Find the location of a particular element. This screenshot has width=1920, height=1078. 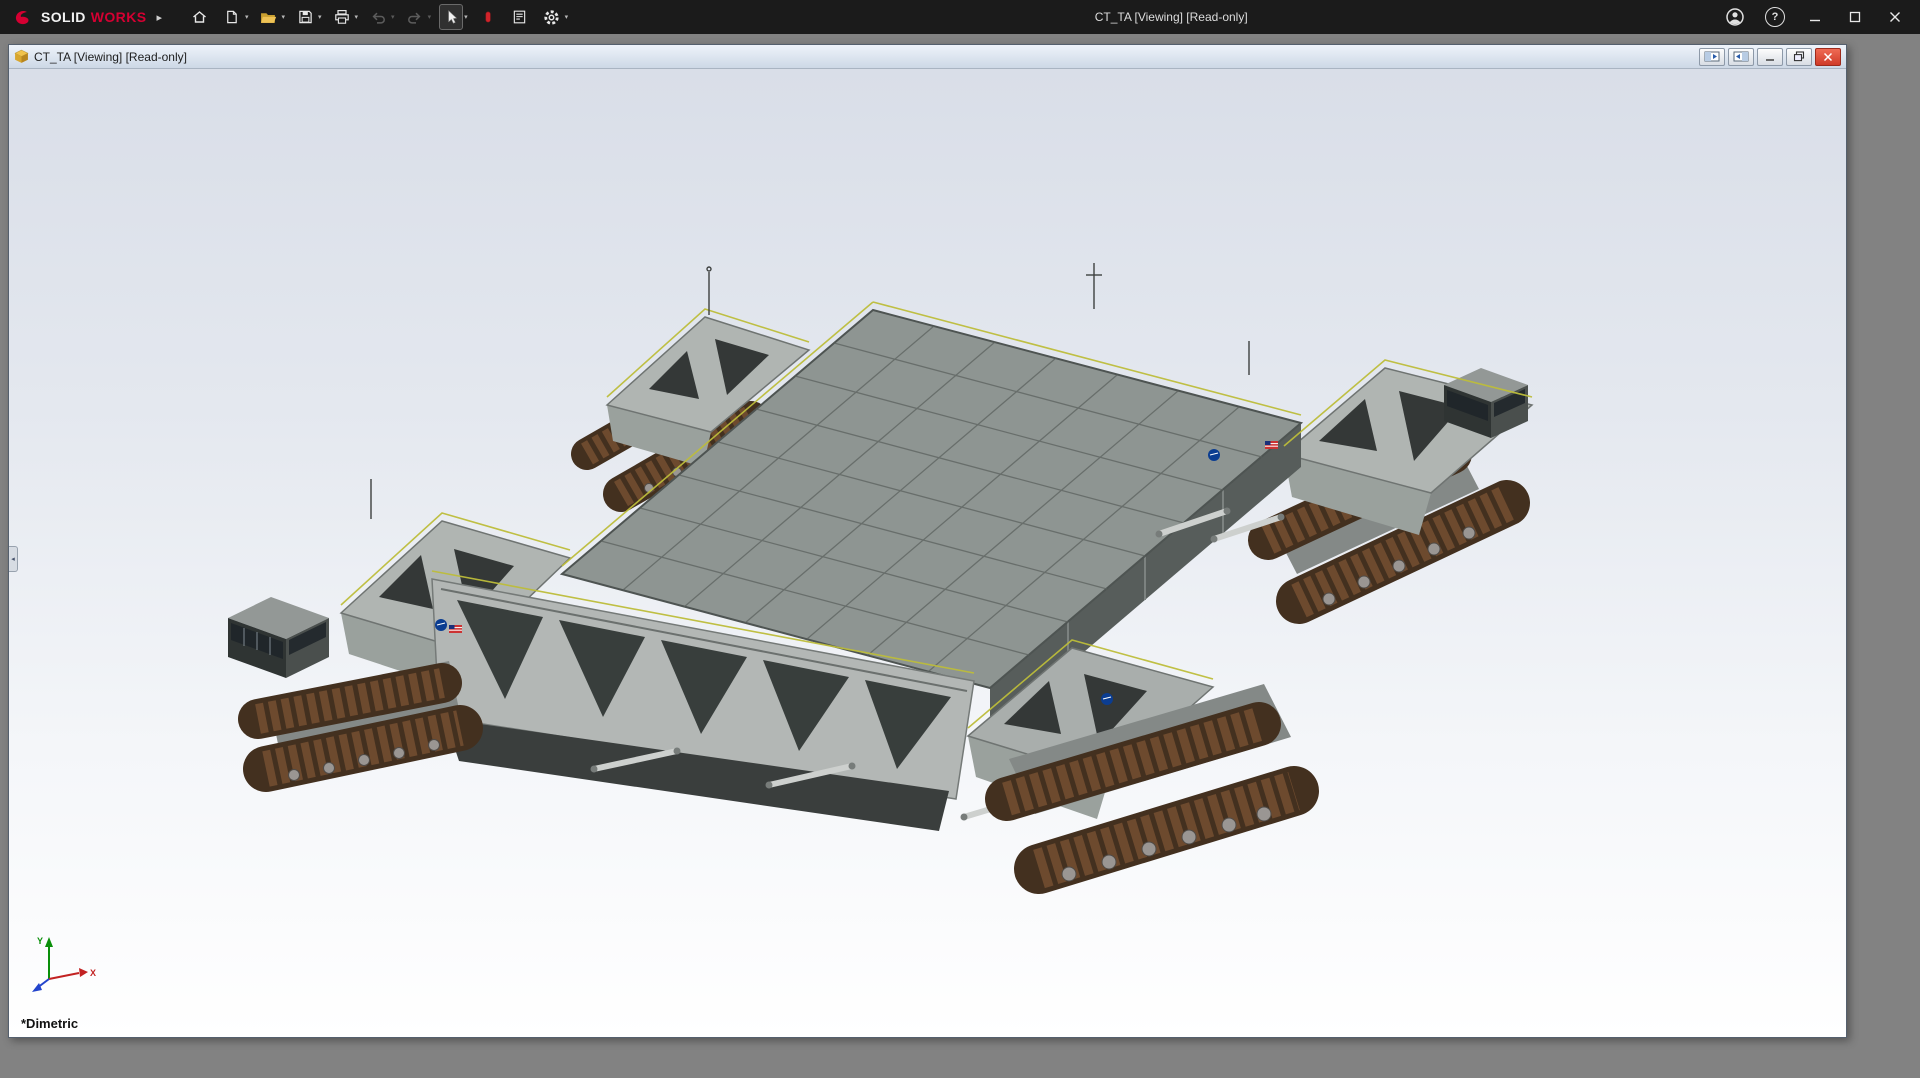

pane-left-icon is located at coordinates (1712, 56).